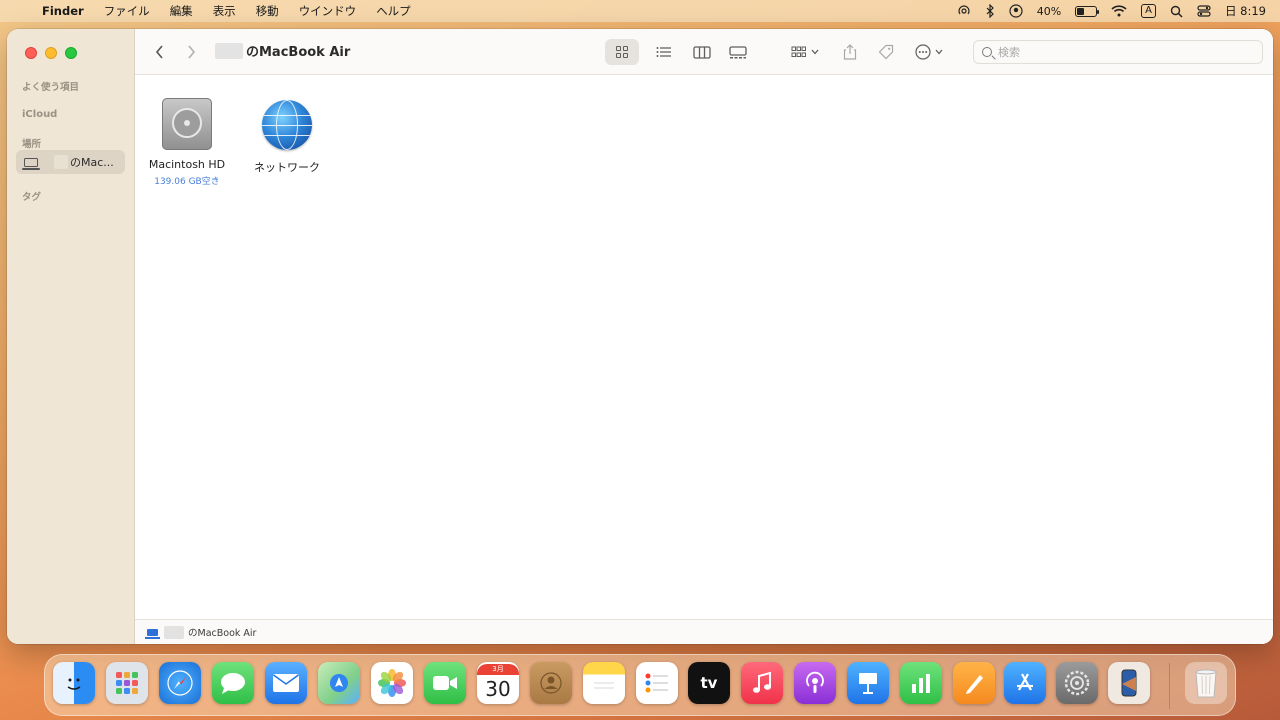 This screenshot has width=1280, height=720. What do you see at coordinates (923, 52) in the screenshot?
I see `ellipsis-circle-icon` at bounding box center [923, 52].